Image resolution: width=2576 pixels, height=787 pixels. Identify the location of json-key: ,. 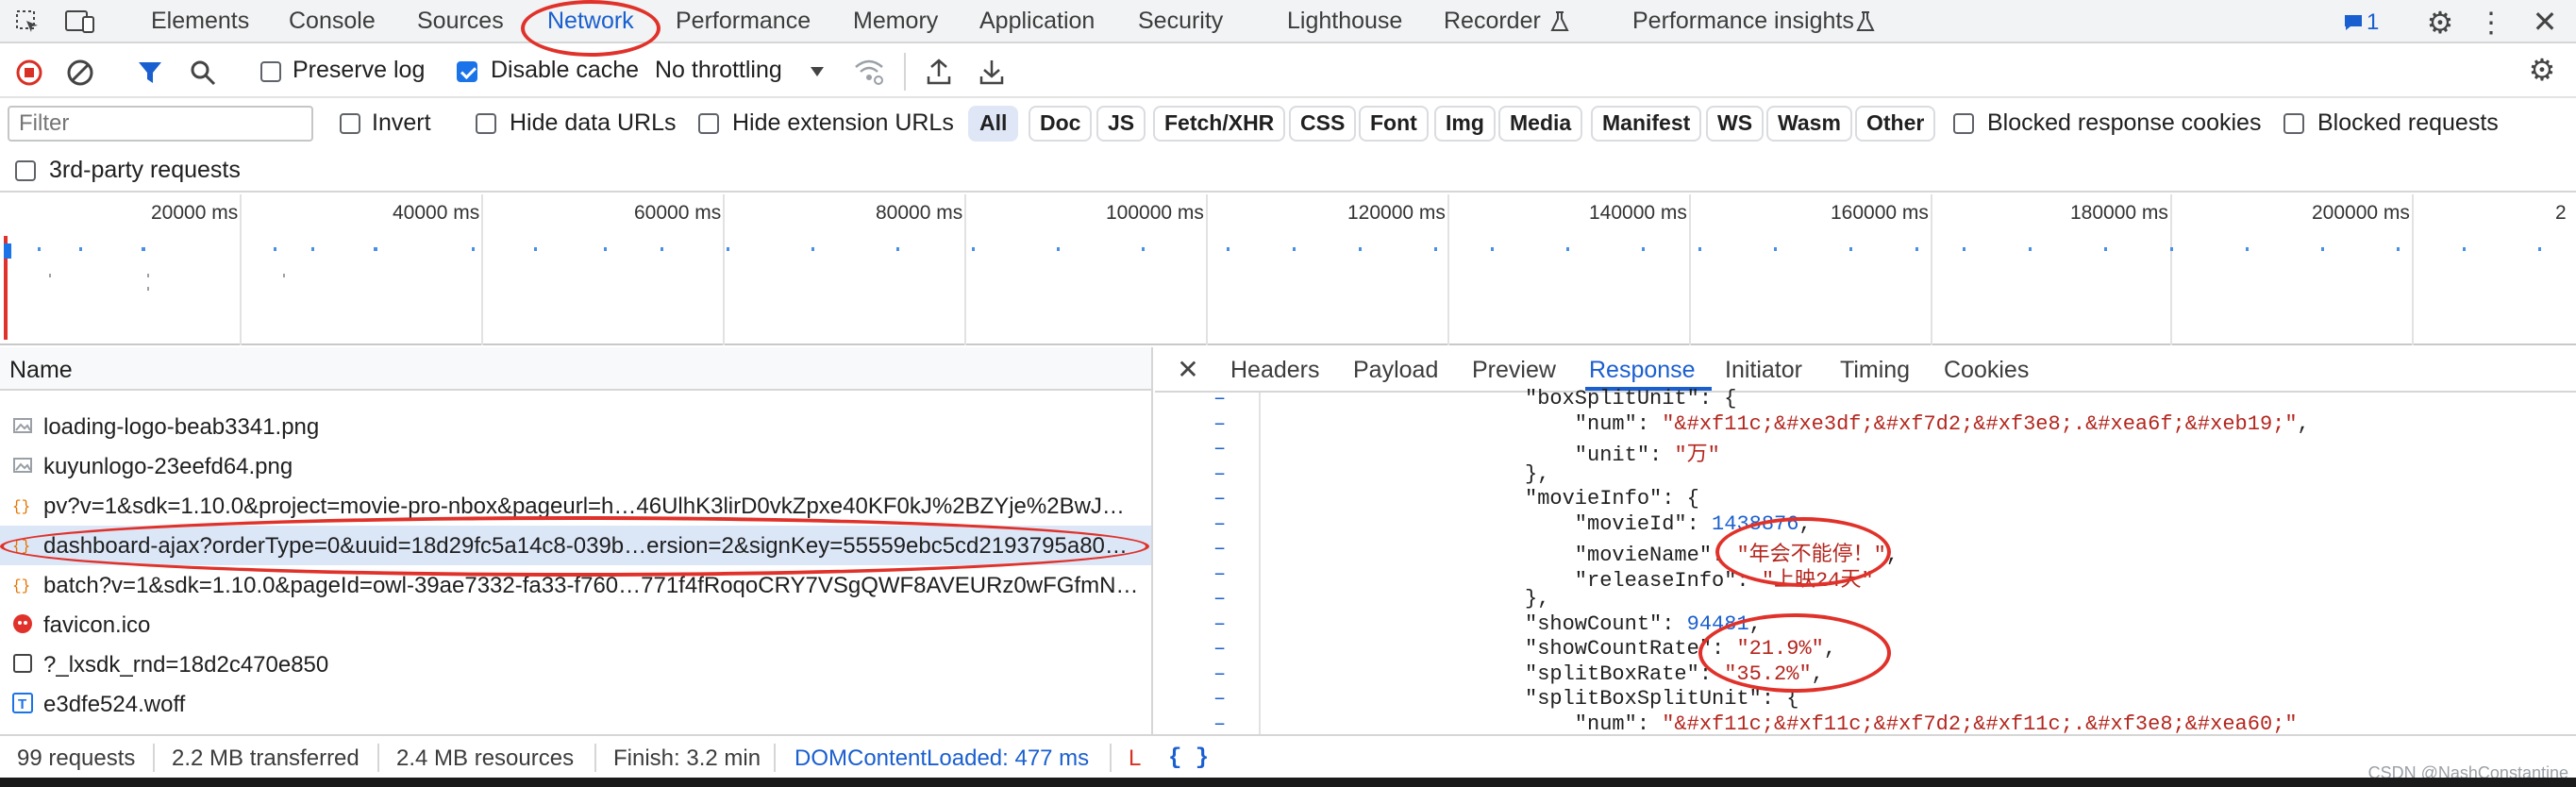
(2303, 424).